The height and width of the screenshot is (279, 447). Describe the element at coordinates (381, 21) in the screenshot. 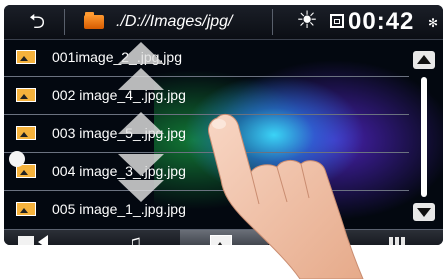

I see `clock: 00:42` at that location.